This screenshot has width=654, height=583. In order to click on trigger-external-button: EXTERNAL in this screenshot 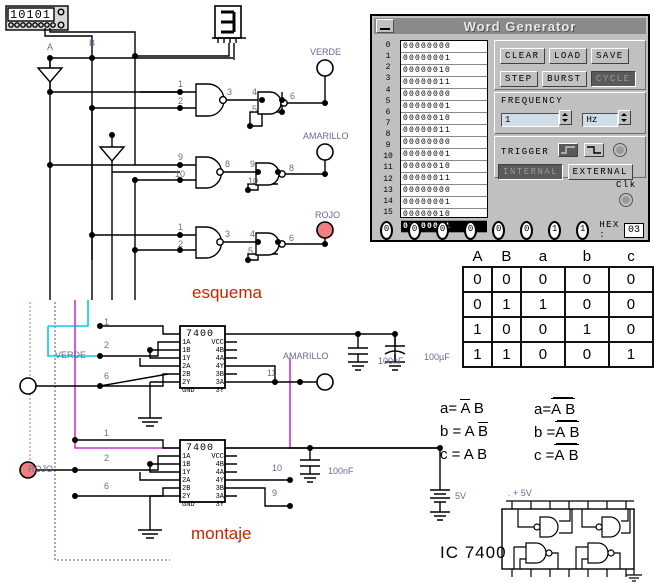, I will do `click(600, 172)`.